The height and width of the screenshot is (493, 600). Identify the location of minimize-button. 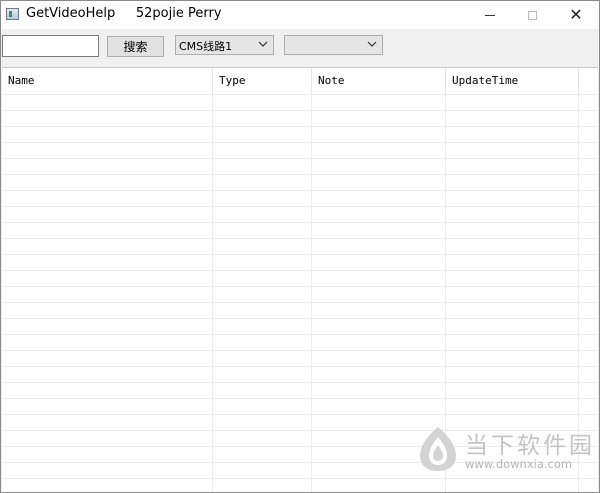
(490, 15).